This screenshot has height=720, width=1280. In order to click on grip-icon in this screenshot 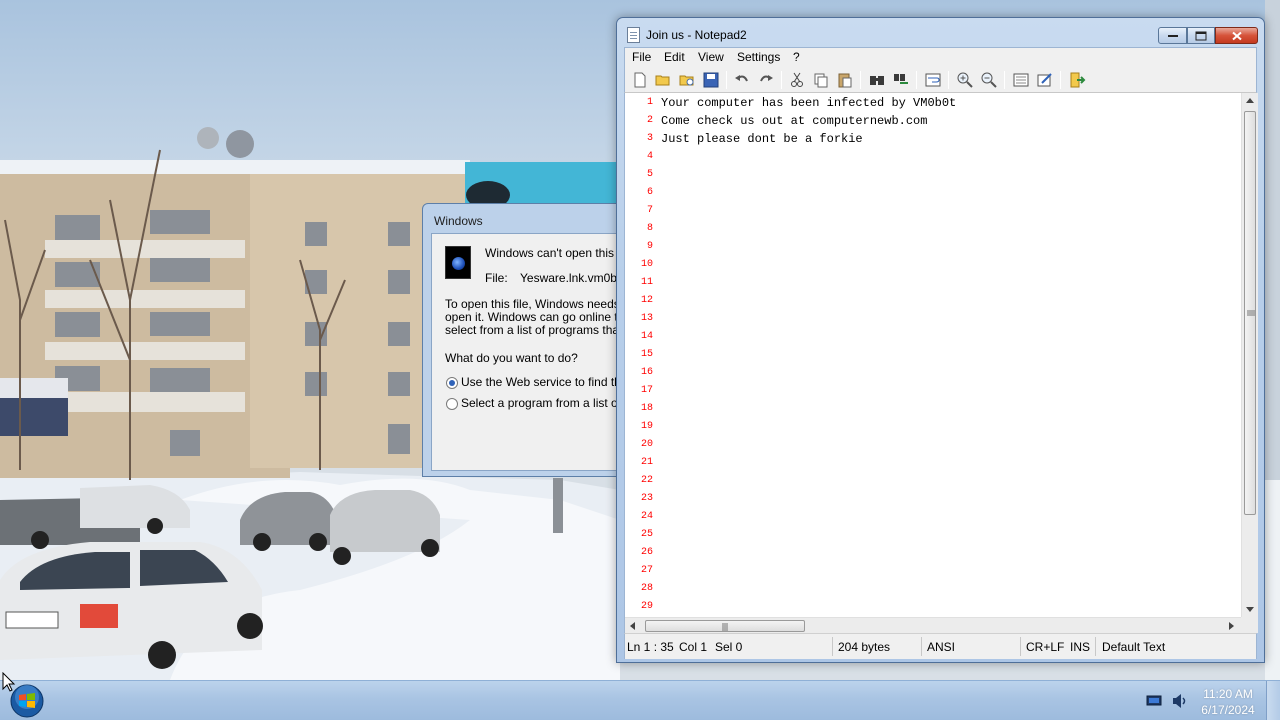, I will do `click(1251, 313)`.